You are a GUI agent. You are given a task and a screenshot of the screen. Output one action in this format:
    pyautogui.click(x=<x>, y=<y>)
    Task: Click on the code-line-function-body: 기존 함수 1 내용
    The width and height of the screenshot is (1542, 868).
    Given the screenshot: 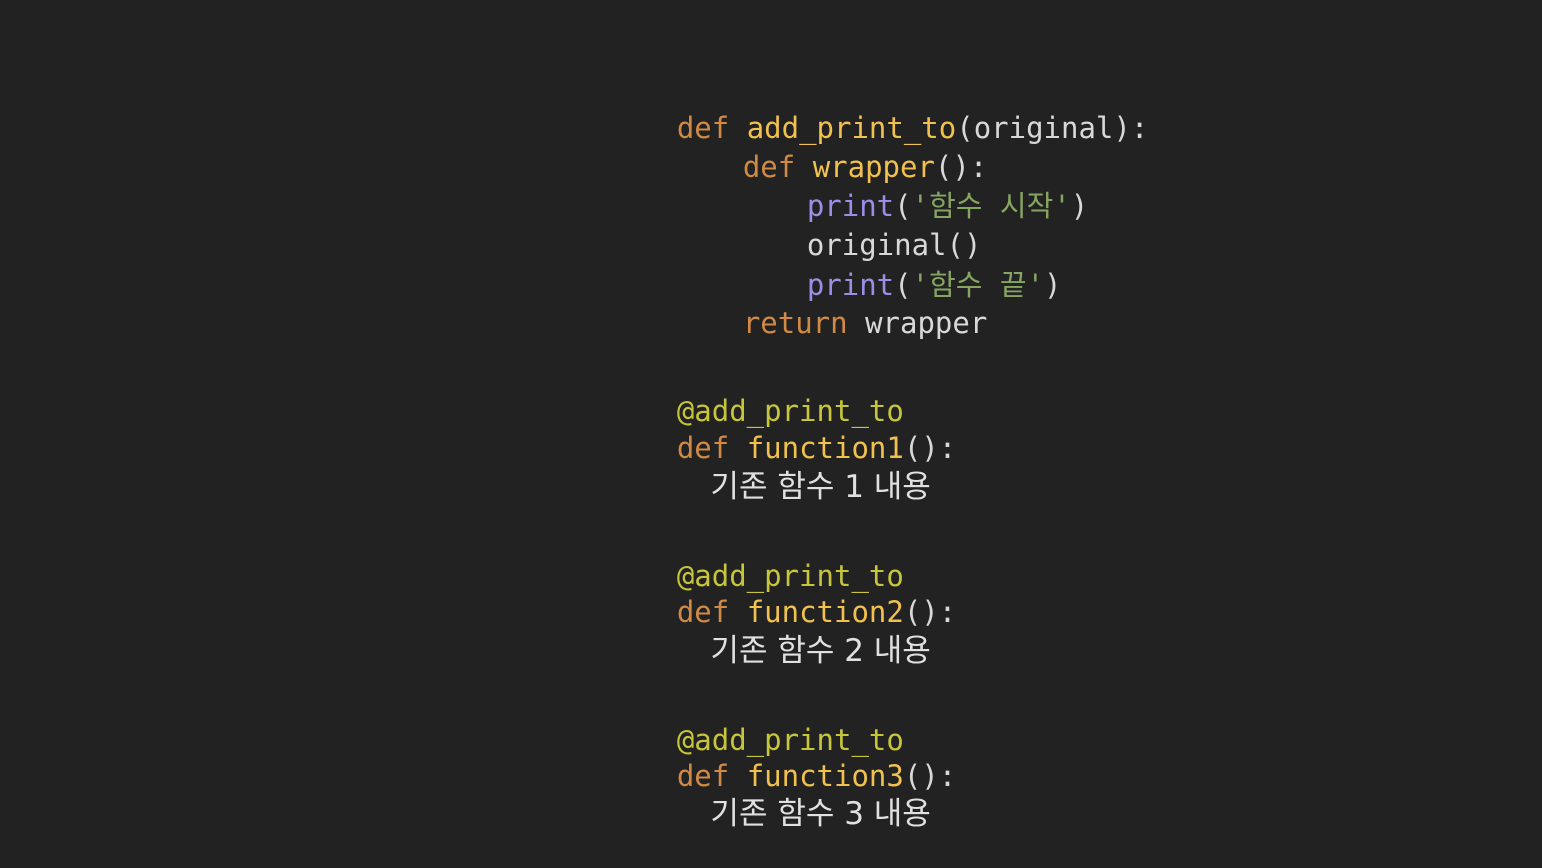 What is the action you would take?
    pyautogui.click(x=800, y=469)
    